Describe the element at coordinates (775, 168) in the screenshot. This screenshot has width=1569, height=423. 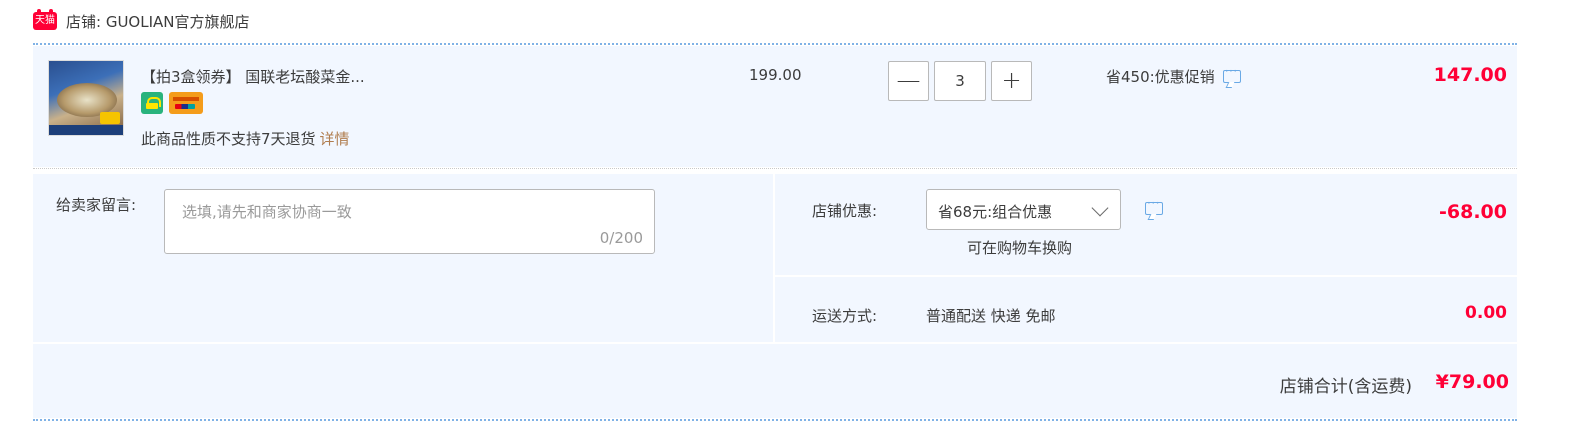
I see `item-divider` at that location.